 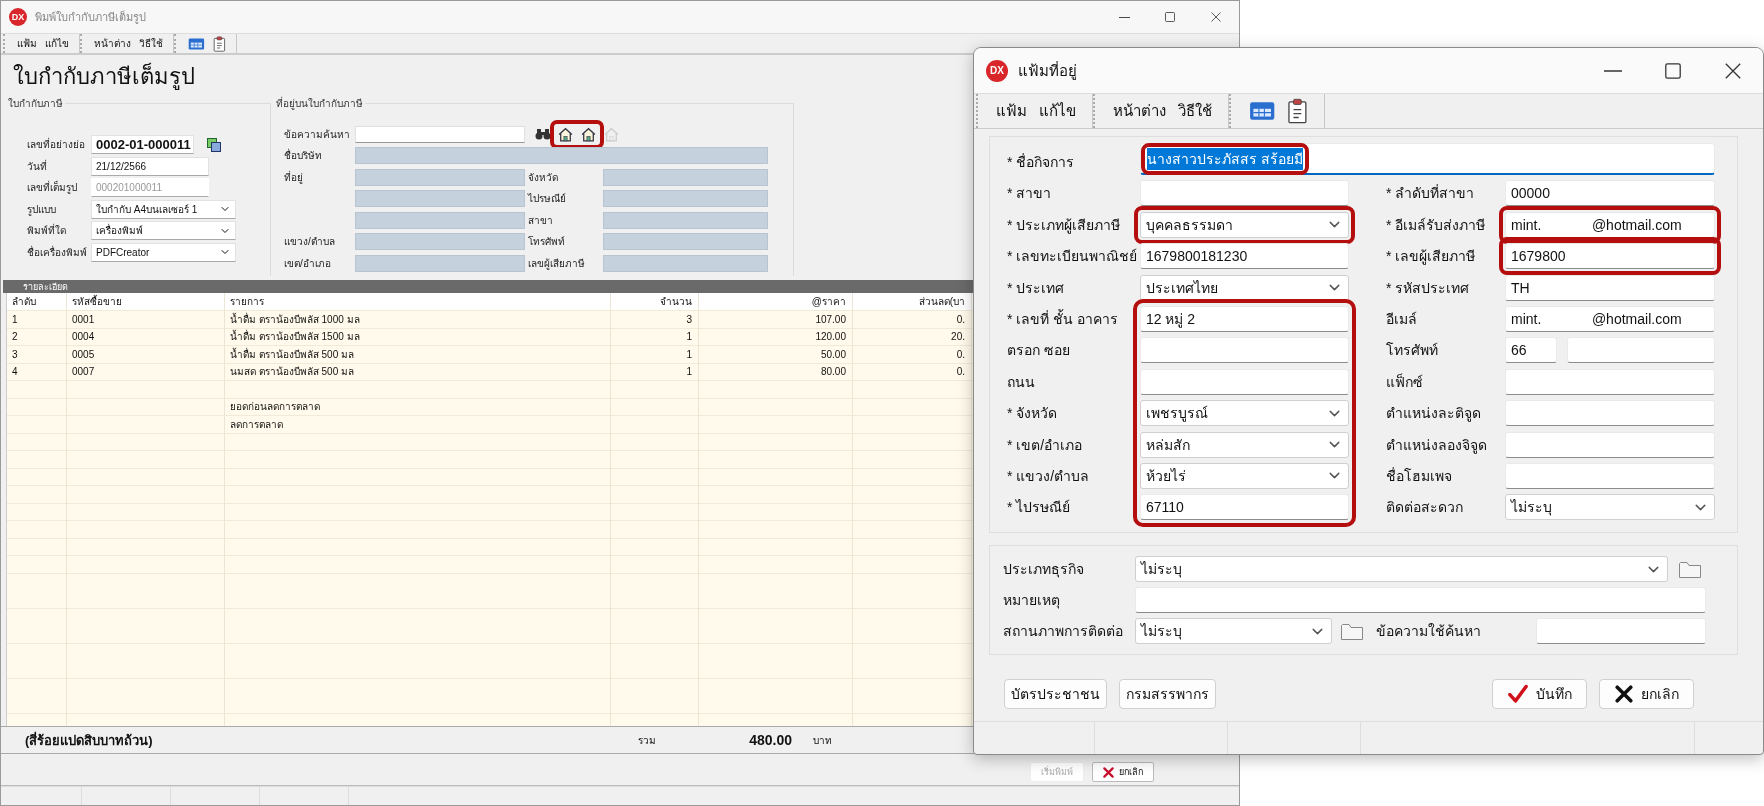 I want to click on window-title: พิมพ์ใบกำกับภาษีเต็มรูป, so click(x=90, y=17).